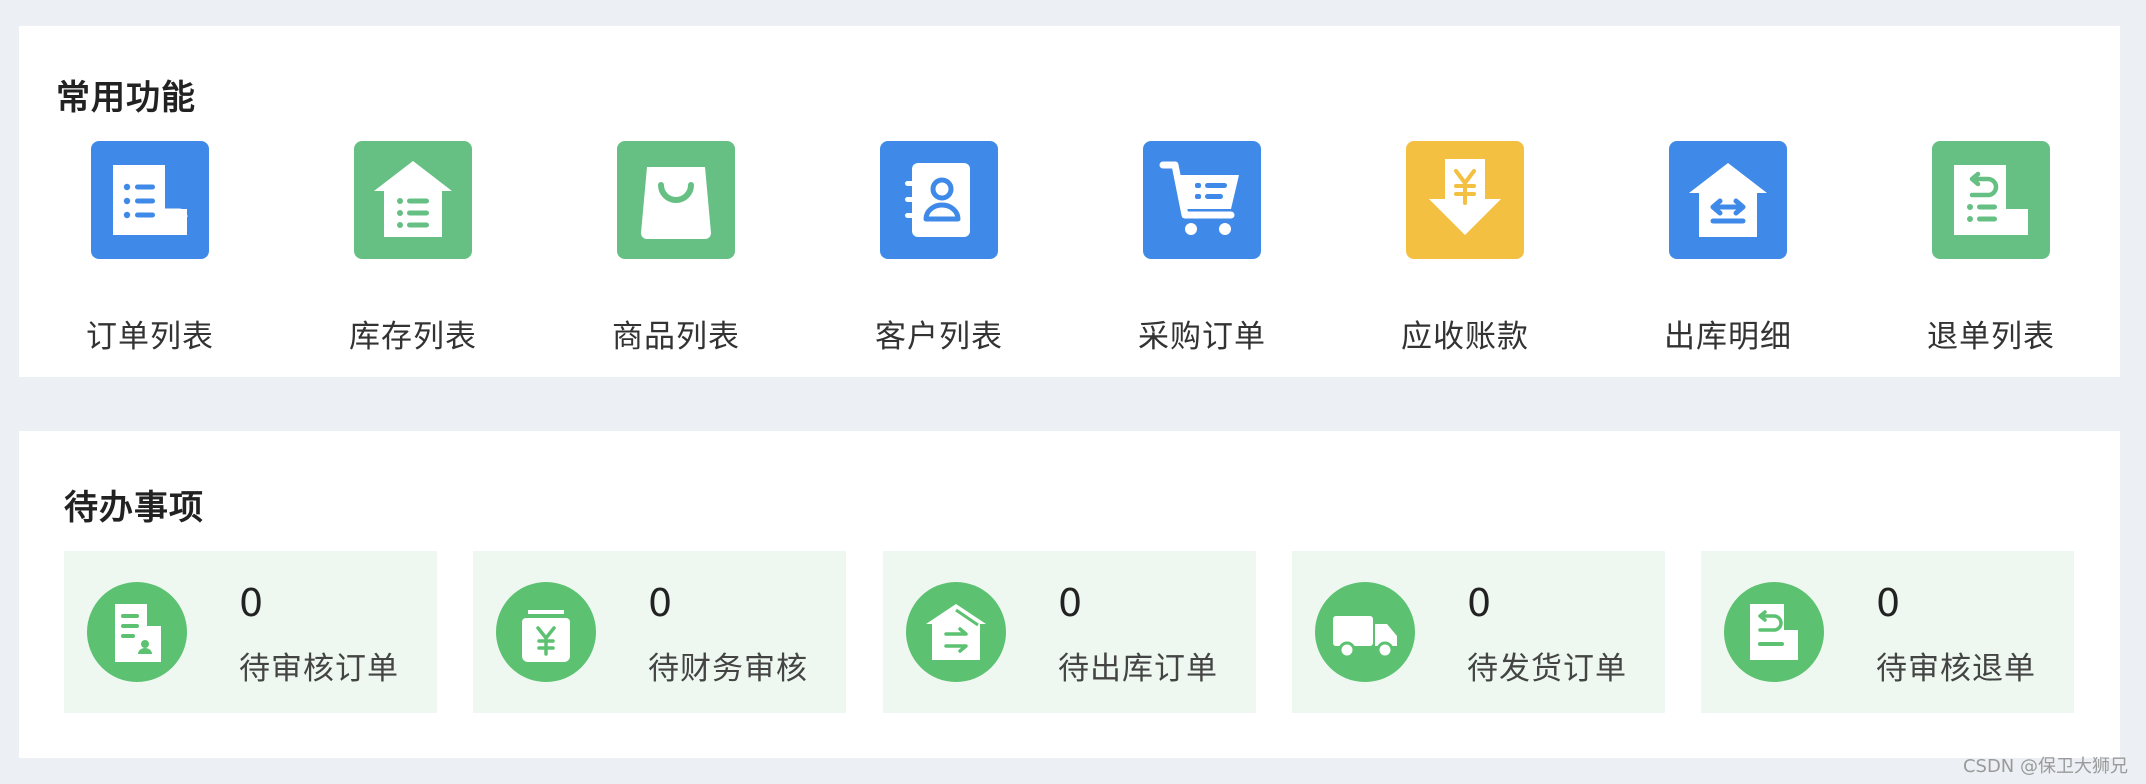  Describe the element at coordinates (1991, 200) in the screenshot. I see `return-order-icon` at that location.